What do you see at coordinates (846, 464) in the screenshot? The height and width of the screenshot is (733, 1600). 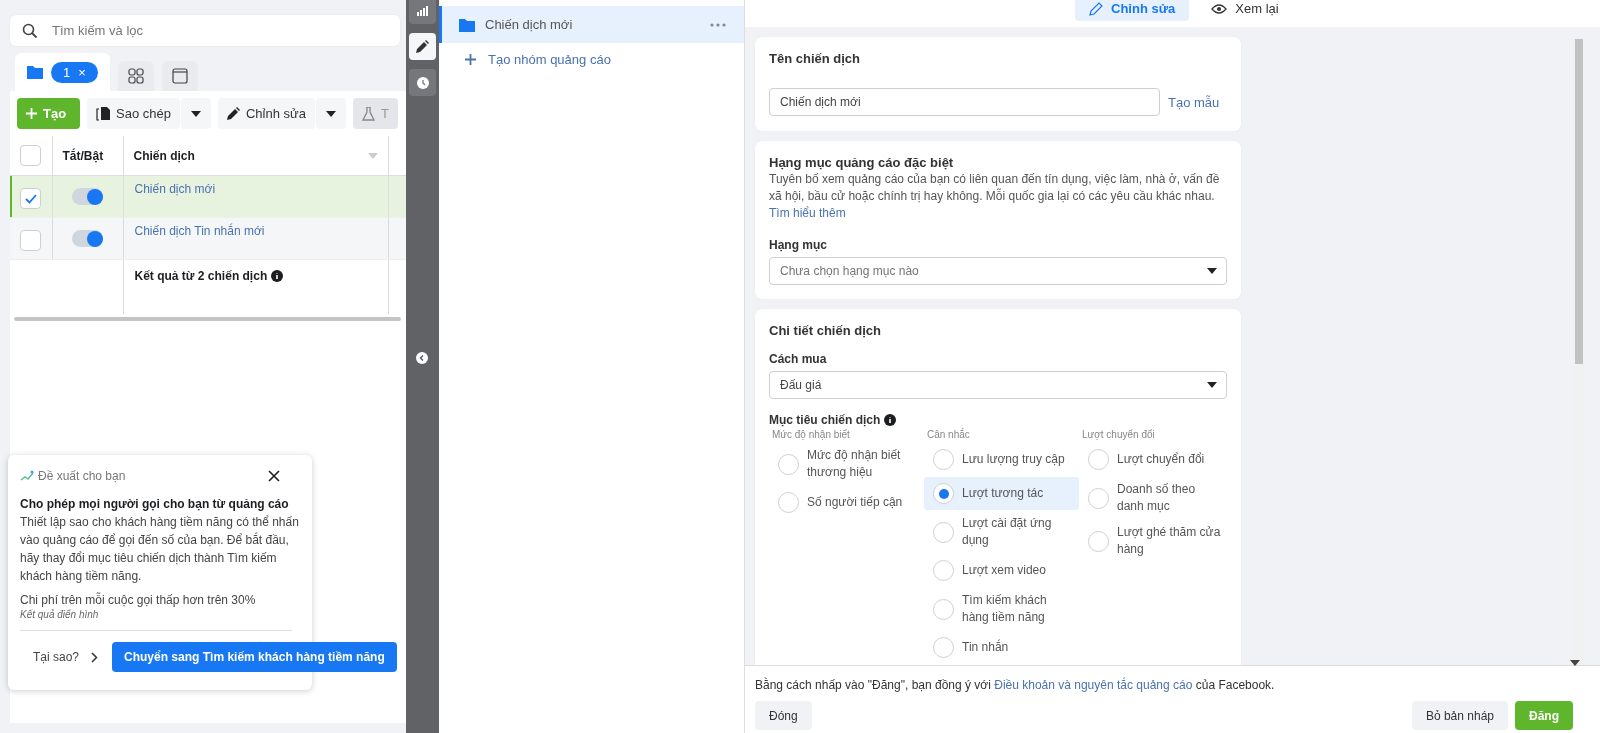 I see `objective-option: Mức độ nhận biết thương hiệu` at bounding box center [846, 464].